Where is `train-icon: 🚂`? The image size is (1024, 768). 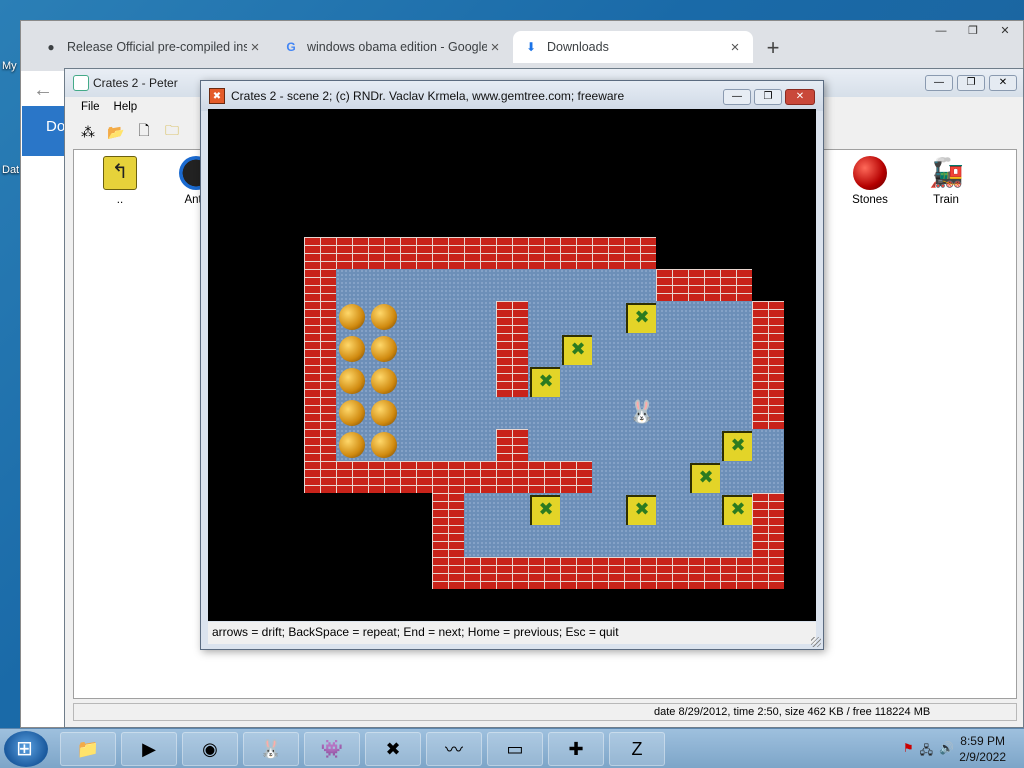
train-icon: 🚂 is located at coordinates (946, 172).